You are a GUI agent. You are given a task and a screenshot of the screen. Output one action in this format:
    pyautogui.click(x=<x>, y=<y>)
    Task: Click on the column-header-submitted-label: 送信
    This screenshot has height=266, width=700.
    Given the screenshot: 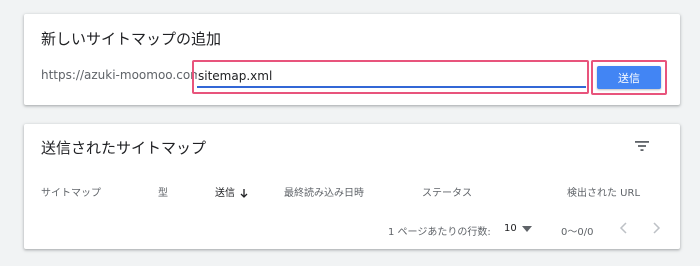 What is the action you would take?
    pyautogui.click(x=225, y=193)
    